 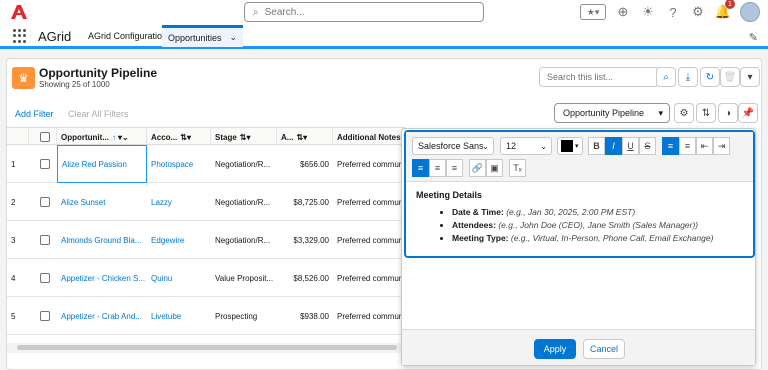 What do you see at coordinates (102, 164) in the screenshot?
I see `opportunity-name: Alize Red Passion` at bounding box center [102, 164].